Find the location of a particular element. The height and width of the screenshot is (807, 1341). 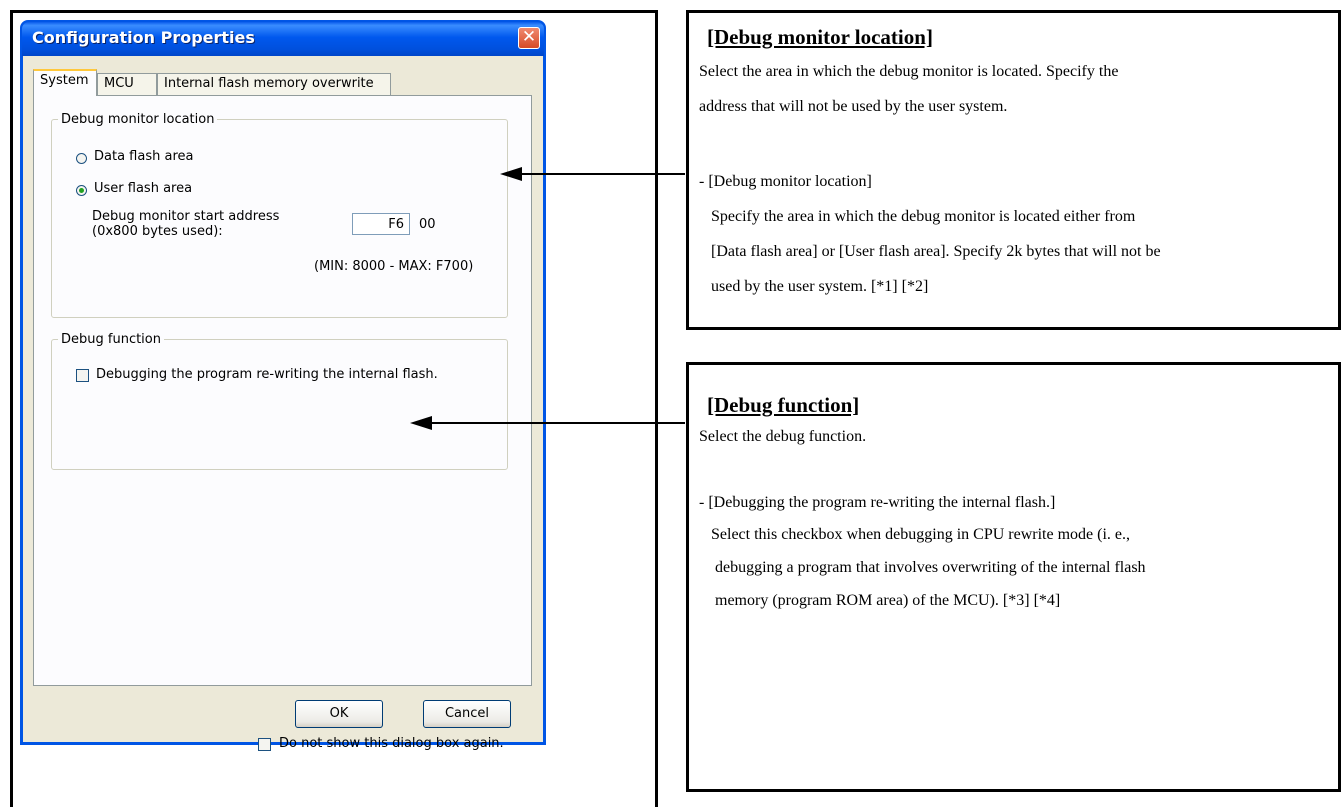

start-address-suffix: 00 is located at coordinates (427, 224).